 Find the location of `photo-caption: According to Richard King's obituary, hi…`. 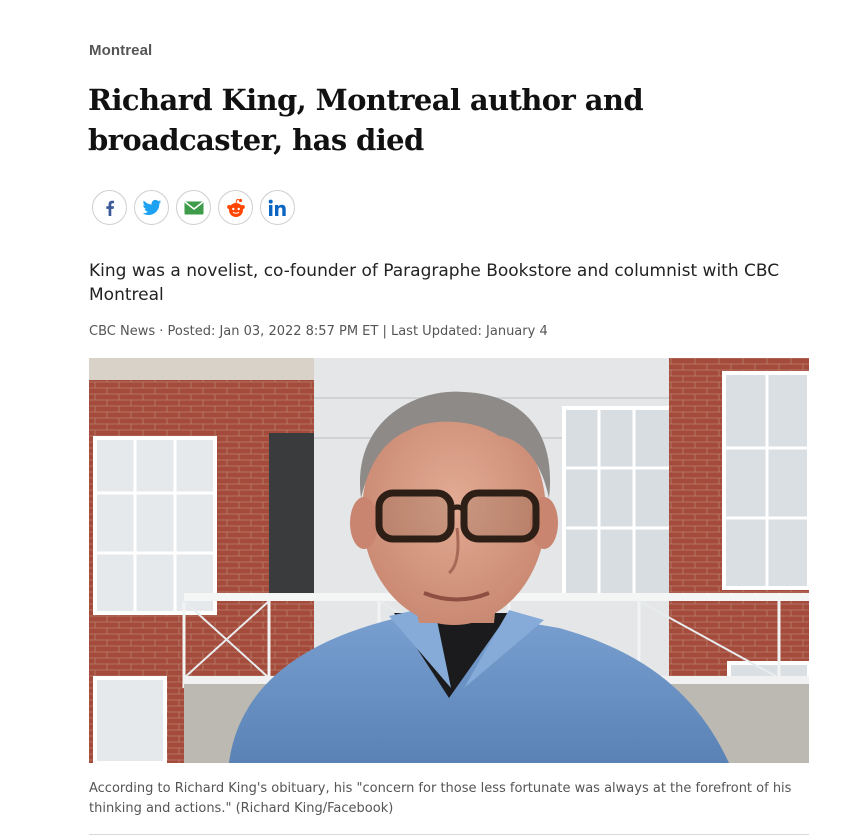

photo-caption: According to Richard King's obituary, hi… is located at coordinates (440, 798).